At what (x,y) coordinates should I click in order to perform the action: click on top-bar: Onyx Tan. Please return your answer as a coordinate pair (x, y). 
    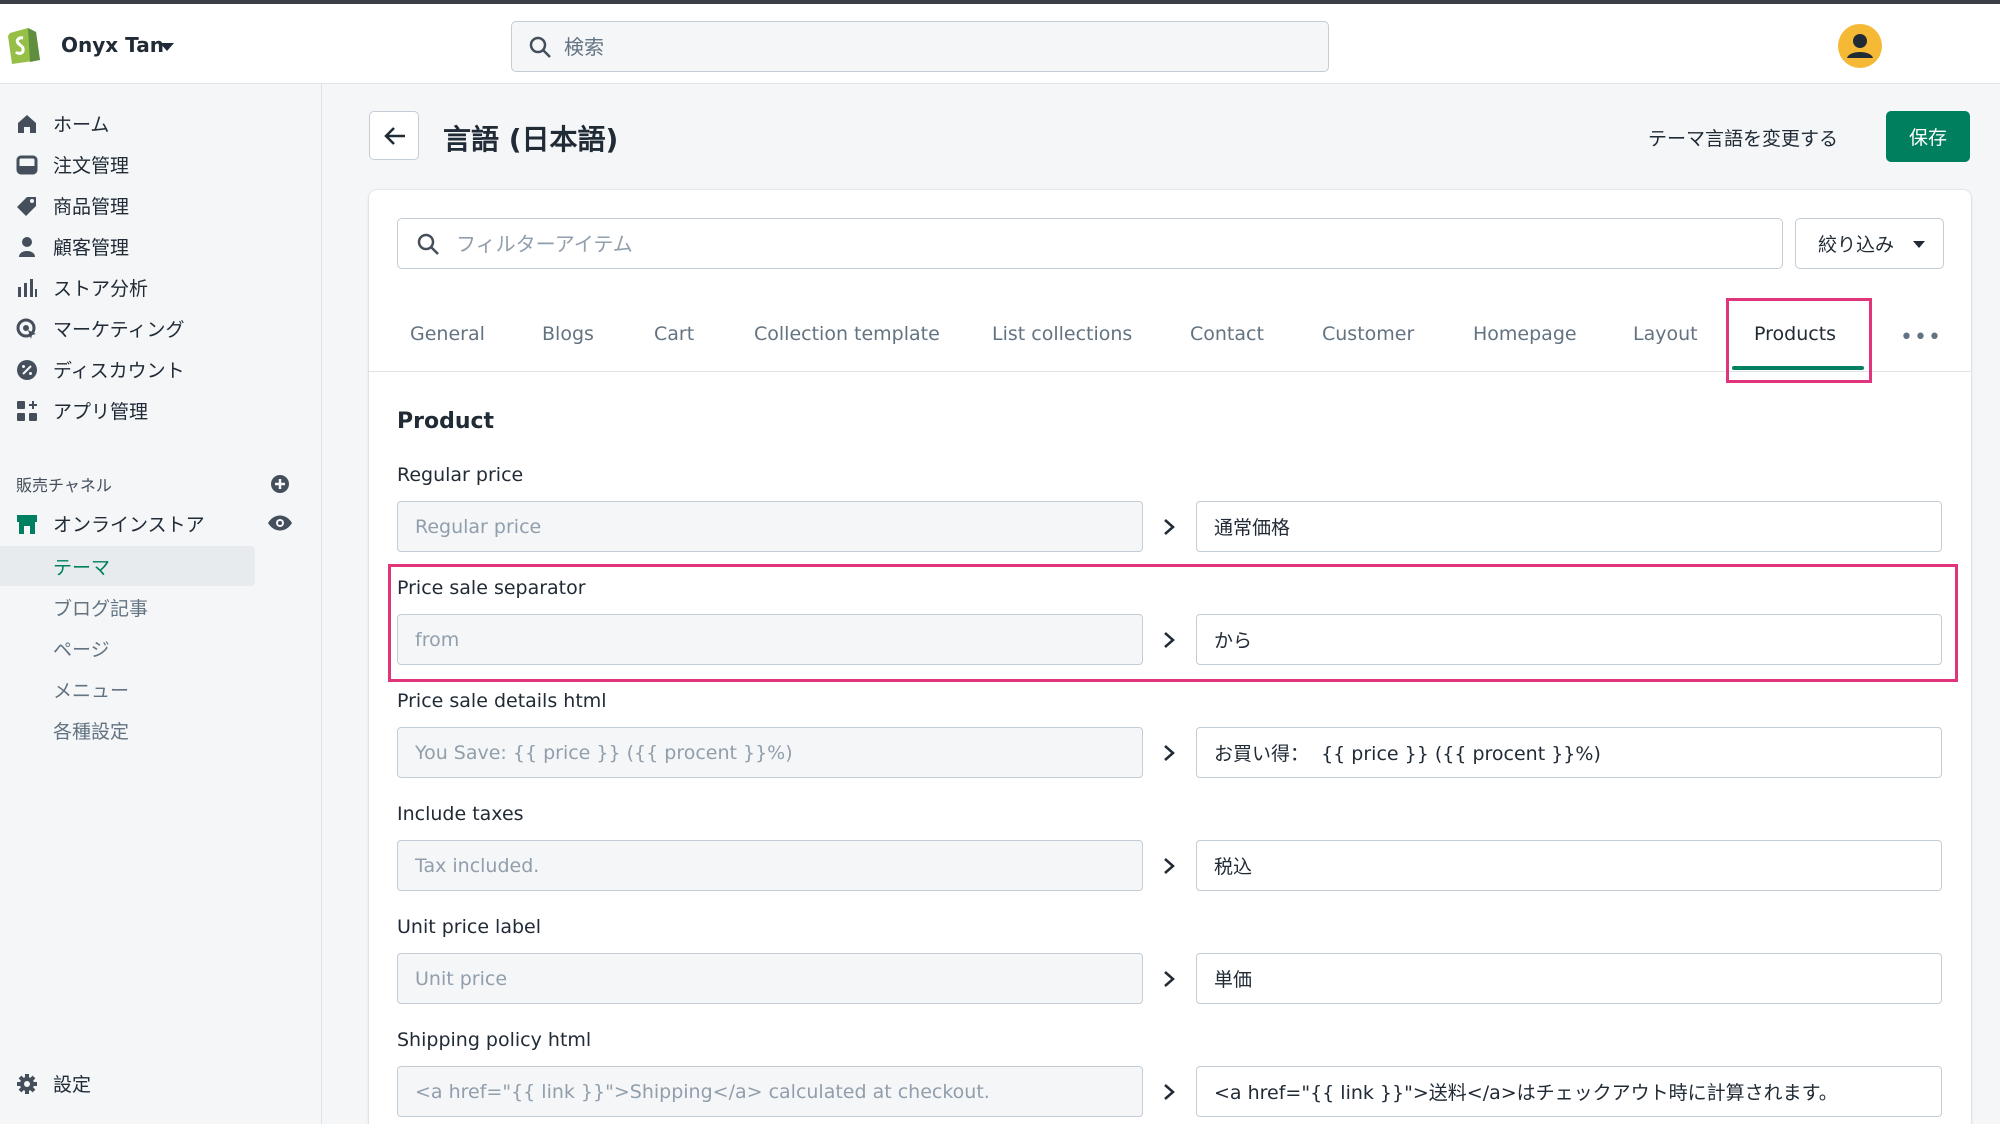
    Looking at the image, I should click on (1000, 42).